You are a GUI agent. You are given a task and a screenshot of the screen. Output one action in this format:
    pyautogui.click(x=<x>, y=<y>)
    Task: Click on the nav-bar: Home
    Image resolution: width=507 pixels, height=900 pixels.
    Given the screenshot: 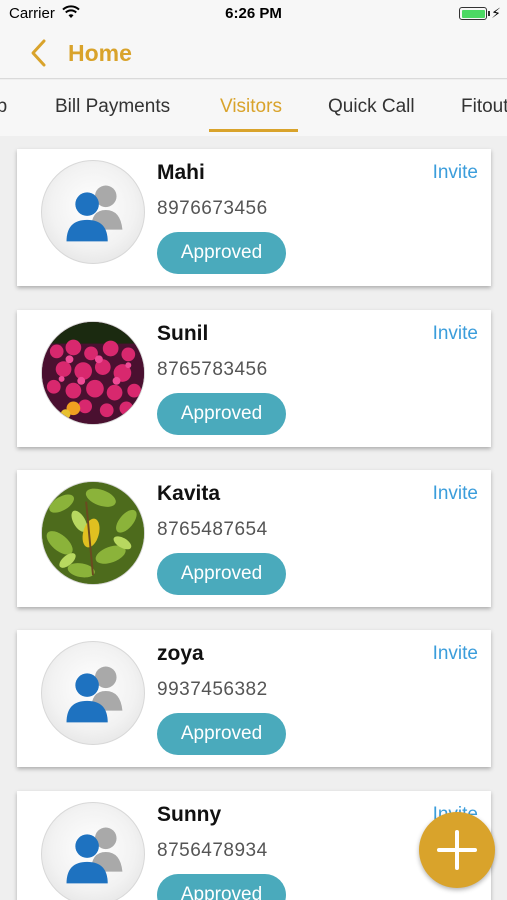 What is the action you would take?
    pyautogui.click(x=253, y=53)
    